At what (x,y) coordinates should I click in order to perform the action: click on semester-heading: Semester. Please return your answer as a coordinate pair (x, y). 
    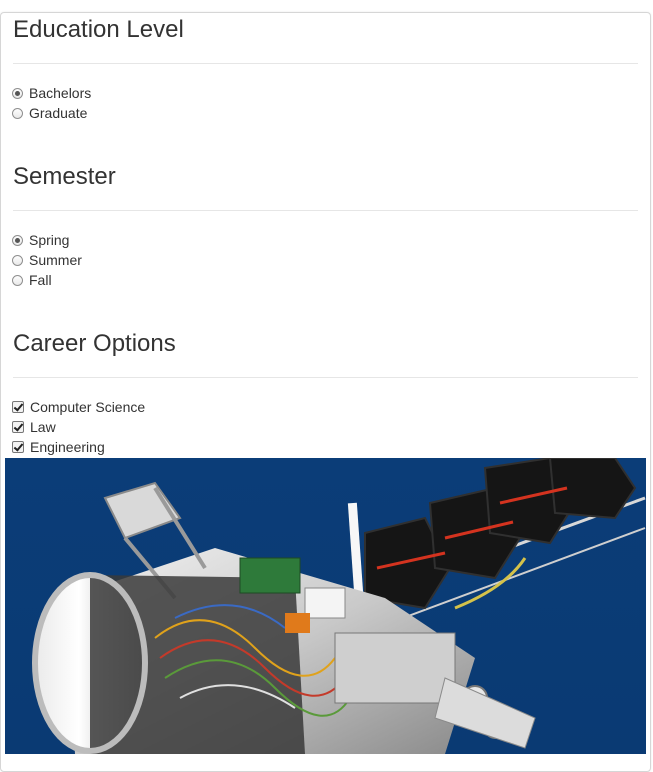
    Looking at the image, I should click on (64, 176).